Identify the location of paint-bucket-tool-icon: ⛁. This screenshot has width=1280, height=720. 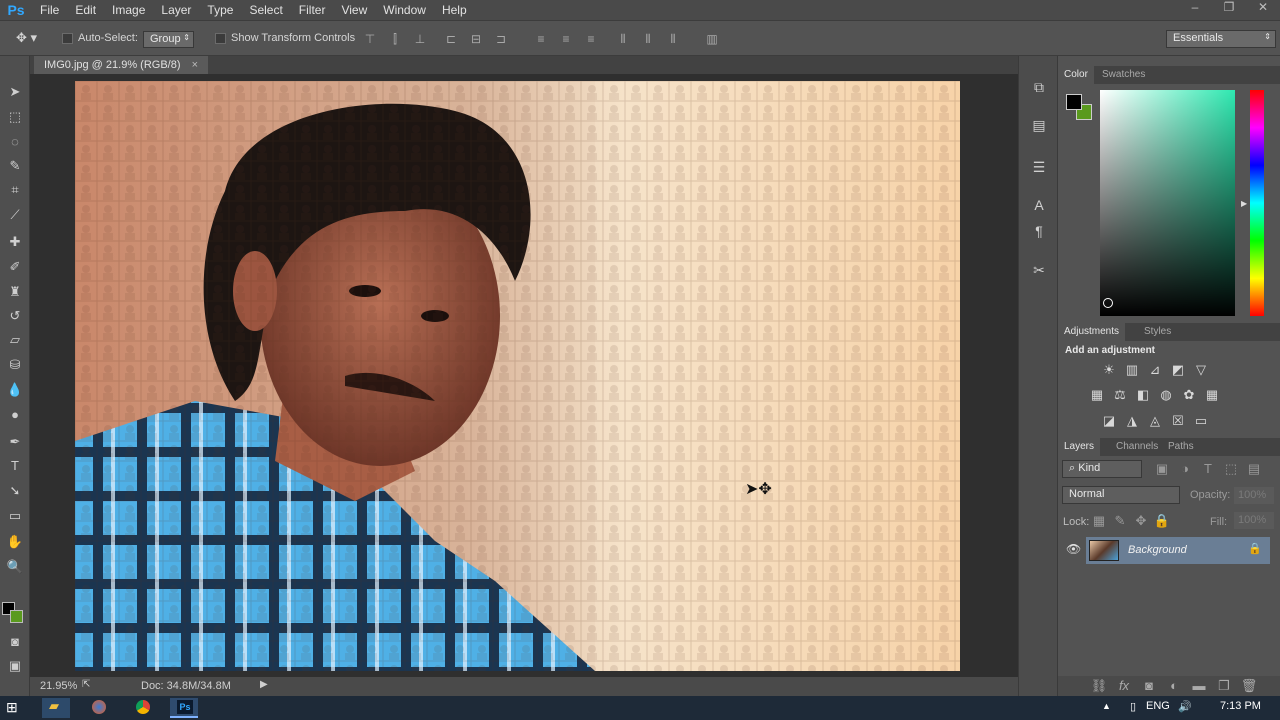
(15, 365).